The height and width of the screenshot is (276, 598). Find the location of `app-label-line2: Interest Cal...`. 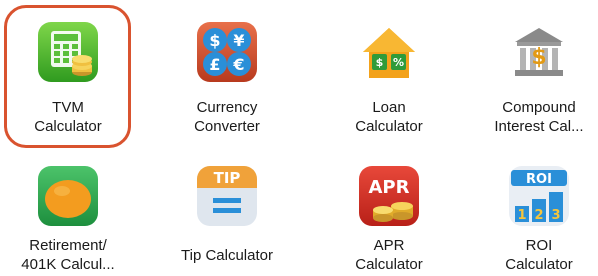

app-label-line2: Interest Cal... is located at coordinates (539, 126).